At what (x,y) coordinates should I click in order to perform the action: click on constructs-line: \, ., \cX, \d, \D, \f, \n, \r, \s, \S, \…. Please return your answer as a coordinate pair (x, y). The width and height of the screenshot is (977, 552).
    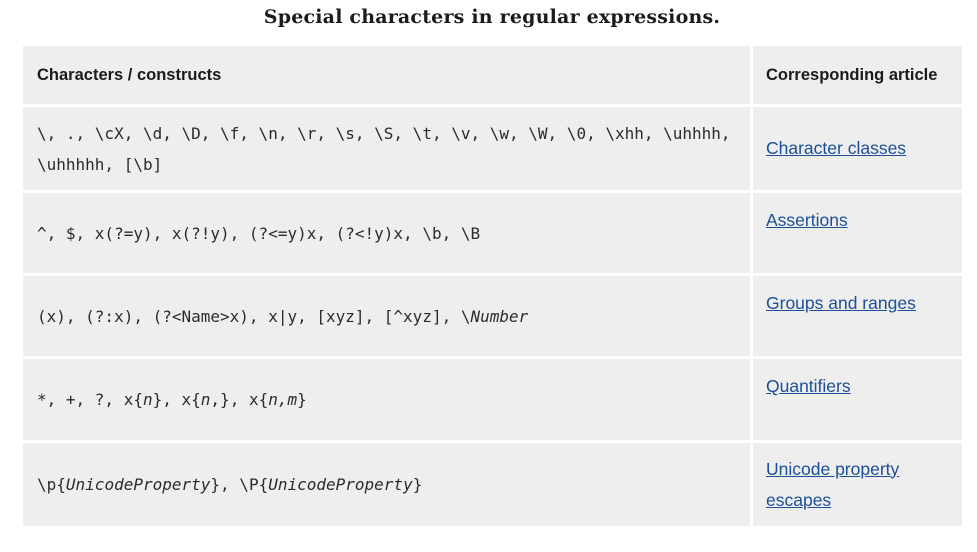
    Looking at the image, I should click on (384, 133).